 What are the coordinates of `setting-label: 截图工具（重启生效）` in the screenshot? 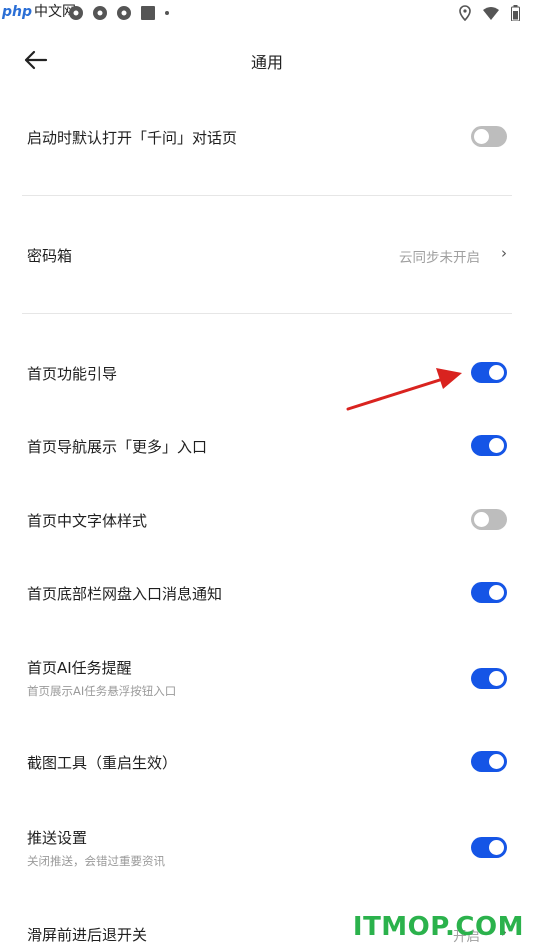 It's located at (102, 763).